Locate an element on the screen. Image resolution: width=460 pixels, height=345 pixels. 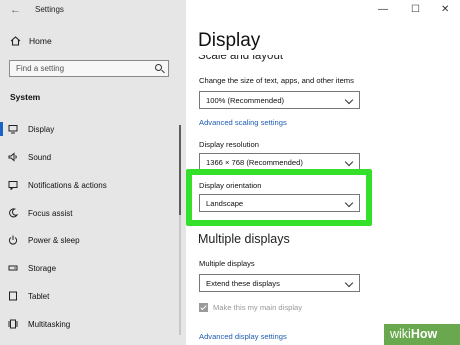
speaker-icon is located at coordinates (12, 157).